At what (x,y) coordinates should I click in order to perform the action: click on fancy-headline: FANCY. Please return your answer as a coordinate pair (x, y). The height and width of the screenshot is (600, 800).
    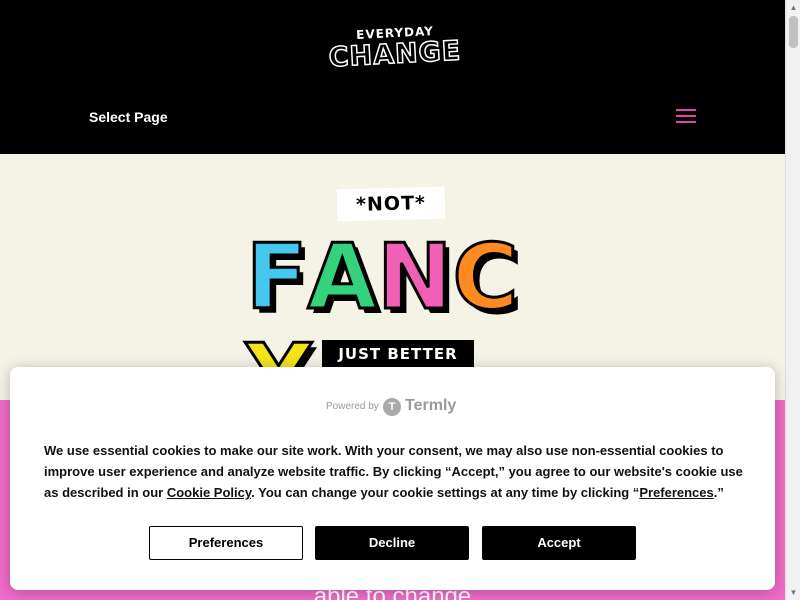
    Looking at the image, I should click on (405, 327).